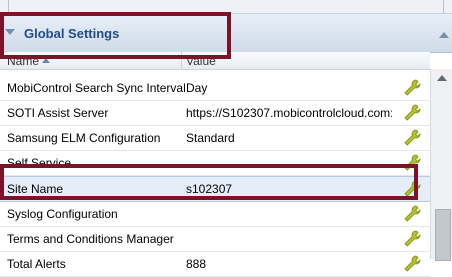  I want to click on vertical-scrollbar, so click(441, 165).